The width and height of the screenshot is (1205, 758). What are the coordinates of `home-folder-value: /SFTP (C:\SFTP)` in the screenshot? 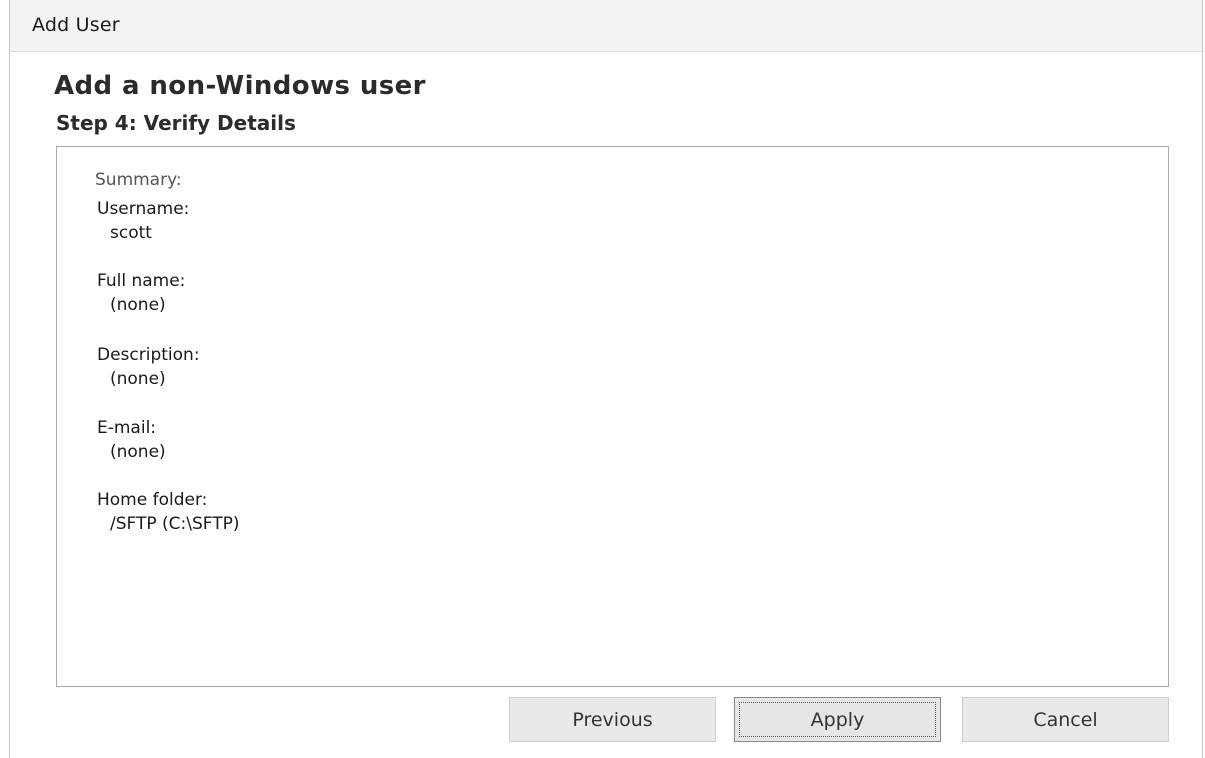 It's located at (175, 524).